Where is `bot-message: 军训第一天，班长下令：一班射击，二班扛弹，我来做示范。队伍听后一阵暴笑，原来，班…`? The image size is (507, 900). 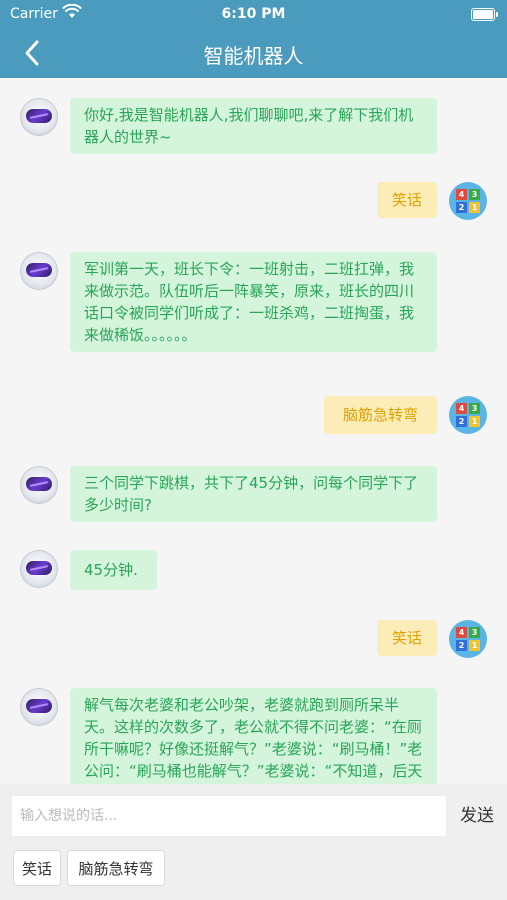 bot-message: 军训第一天，班长下令：一班射击，二班扛弹，我来做示范。队伍听后一阵暴笑，原来，班… is located at coordinates (253, 302).